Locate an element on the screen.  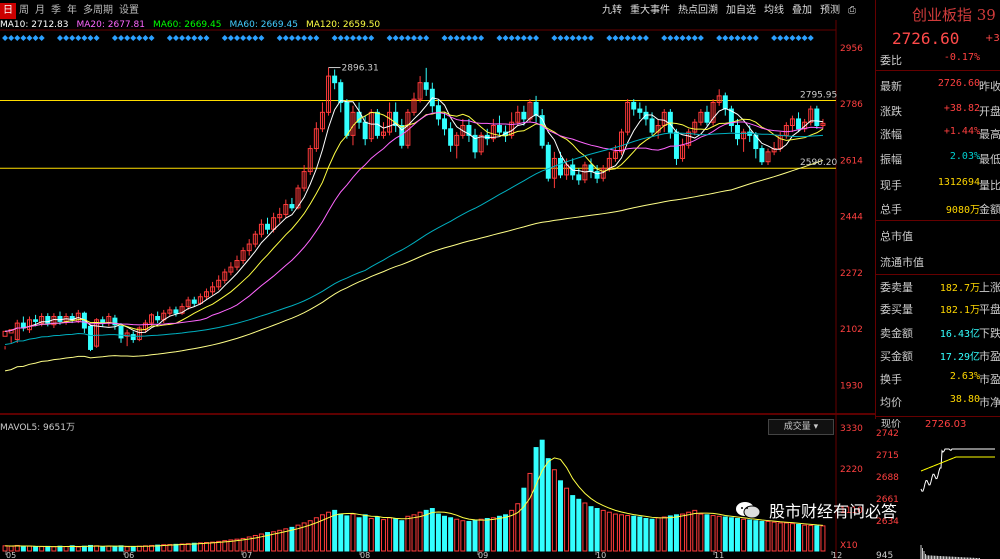
quote-row: 涨幅 +1.44% 最高 is located at coordinates (940, 136).